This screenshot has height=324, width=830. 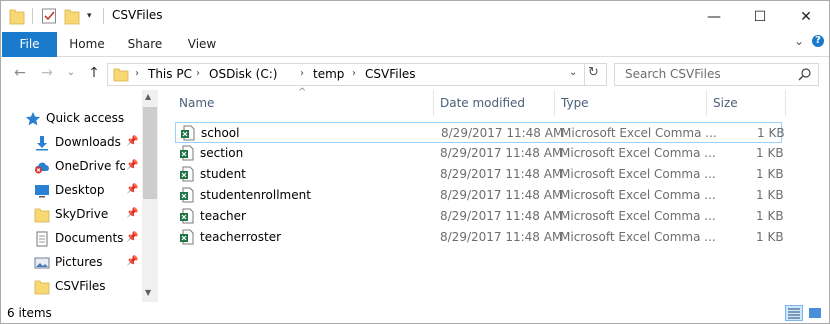 I want to click on recent-locations-icon: ⌄, so click(x=71, y=76).